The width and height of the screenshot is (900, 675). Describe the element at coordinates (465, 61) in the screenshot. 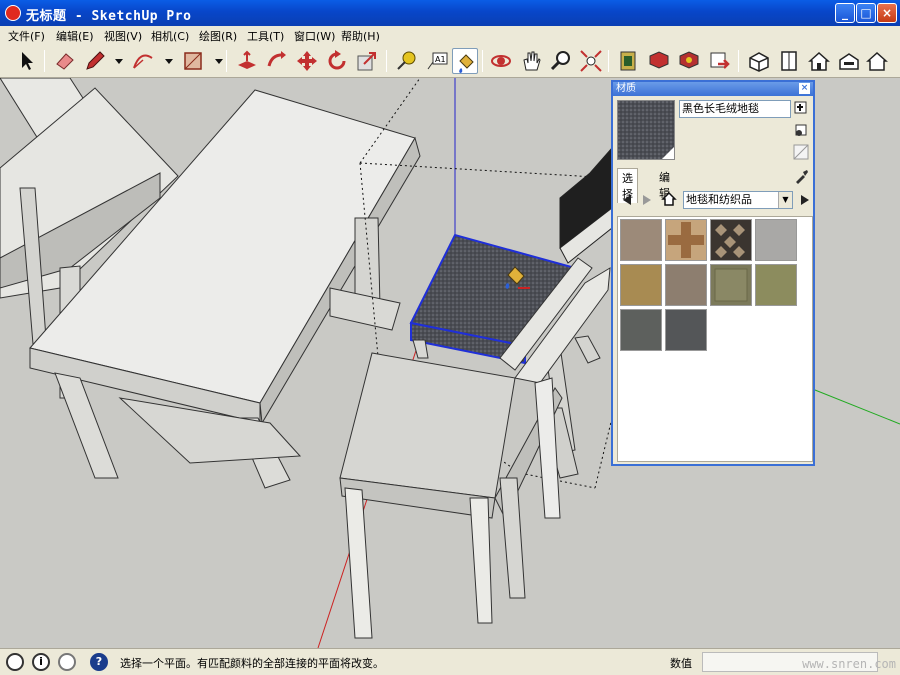

I see `paint-bucket-icon` at that location.